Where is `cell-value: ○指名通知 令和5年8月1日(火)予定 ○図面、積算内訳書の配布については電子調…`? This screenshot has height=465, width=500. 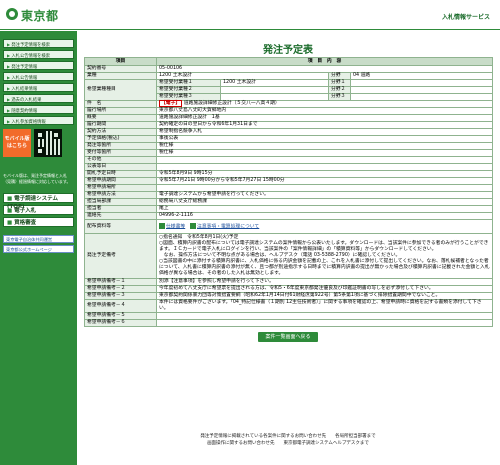 cell-value: ○指名通知 令和5年8月1日(火)予定 ○図面、積算内訳書の配布については電子調… is located at coordinates (324, 256).